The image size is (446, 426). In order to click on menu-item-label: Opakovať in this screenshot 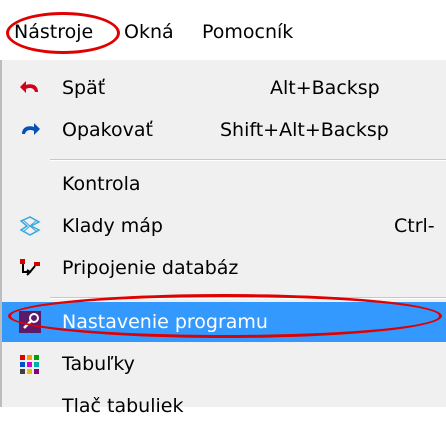, I will do `click(107, 130)`.